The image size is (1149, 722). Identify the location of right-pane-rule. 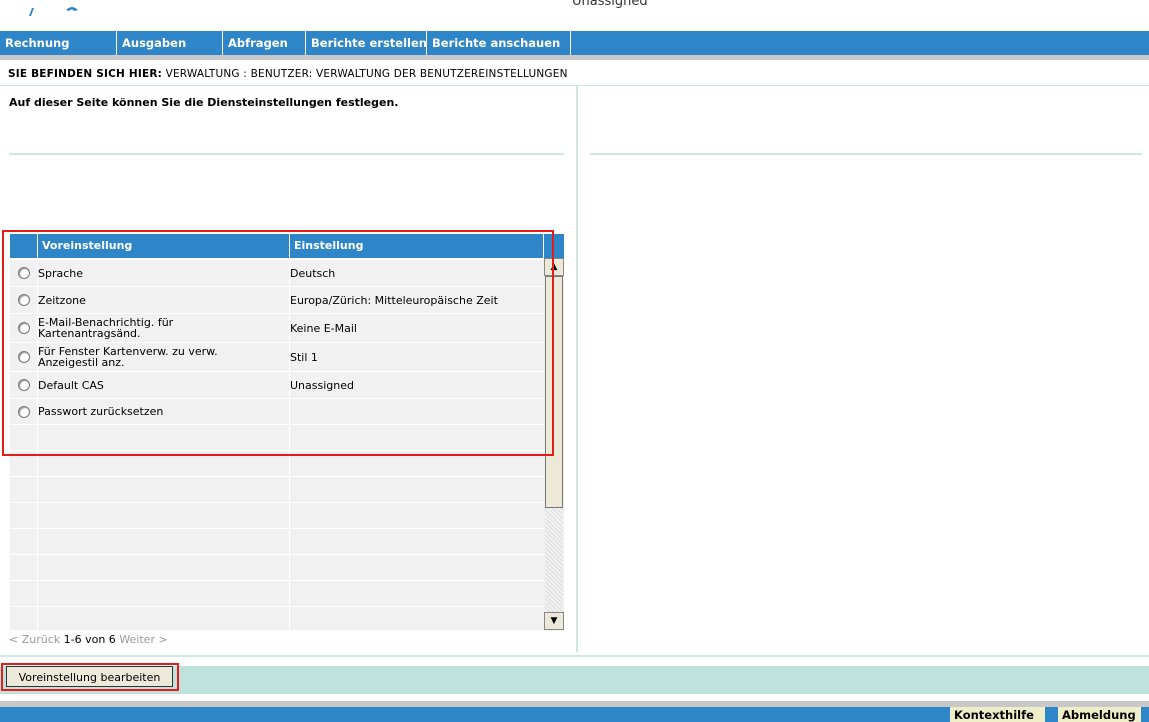
(866, 154).